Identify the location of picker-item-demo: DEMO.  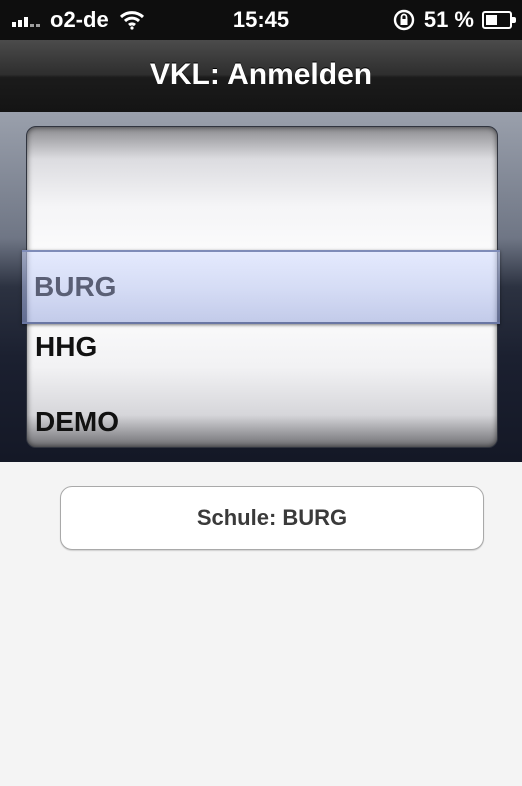
(77, 422).